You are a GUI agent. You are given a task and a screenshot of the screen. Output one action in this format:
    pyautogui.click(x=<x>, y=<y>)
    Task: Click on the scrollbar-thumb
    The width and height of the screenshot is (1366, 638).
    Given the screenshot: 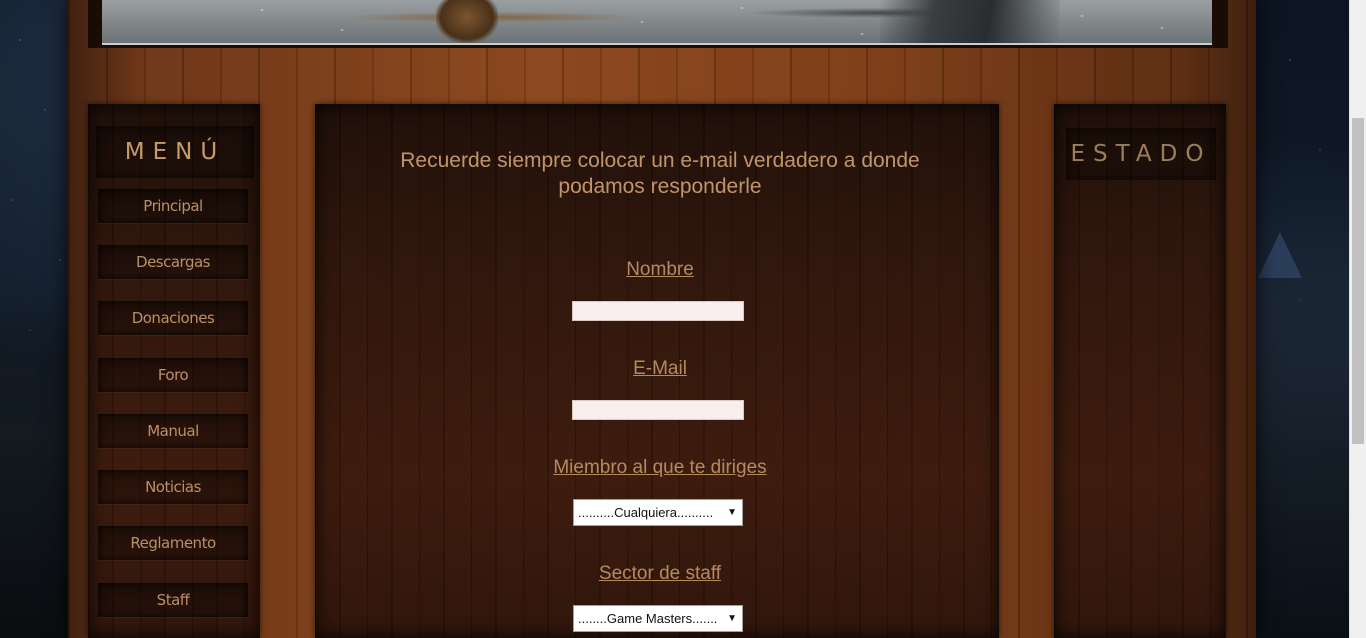 What is the action you would take?
    pyautogui.click(x=1358, y=281)
    